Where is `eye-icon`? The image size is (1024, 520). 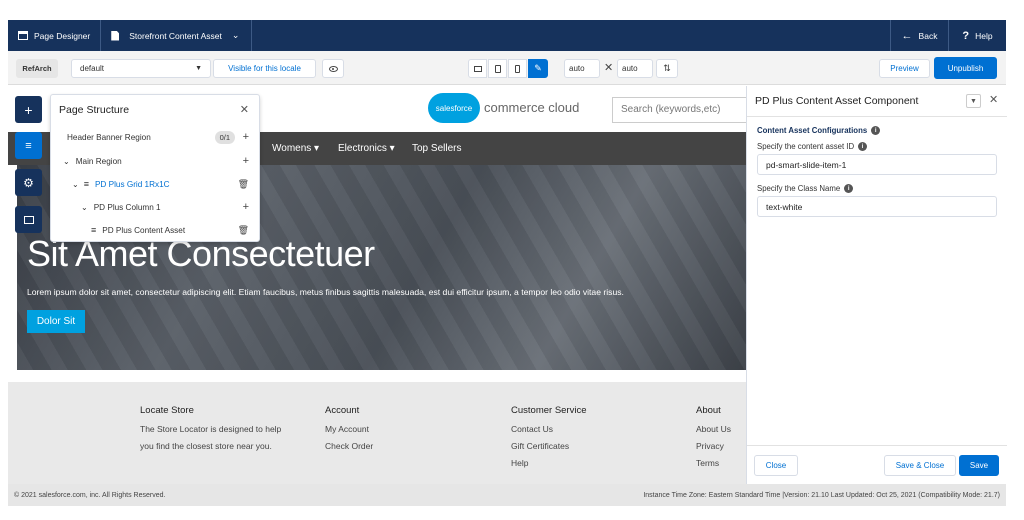
eye-icon is located at coordinates (333, 68).